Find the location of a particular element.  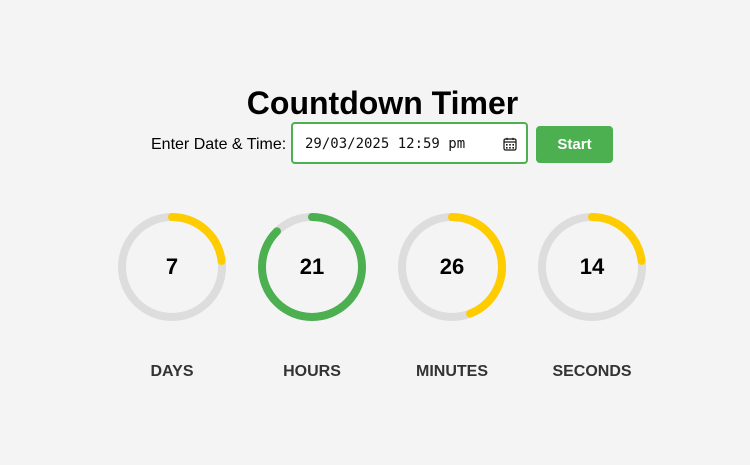

hours-value: 21 is located at coordinates (312, 266).